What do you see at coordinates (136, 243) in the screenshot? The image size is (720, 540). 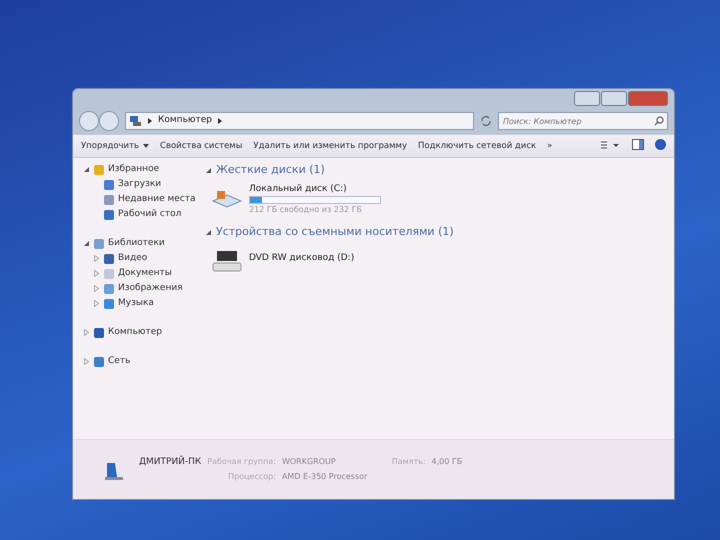 I see `sidebar-item: Библиотеки` at bounding box center [136, 243].